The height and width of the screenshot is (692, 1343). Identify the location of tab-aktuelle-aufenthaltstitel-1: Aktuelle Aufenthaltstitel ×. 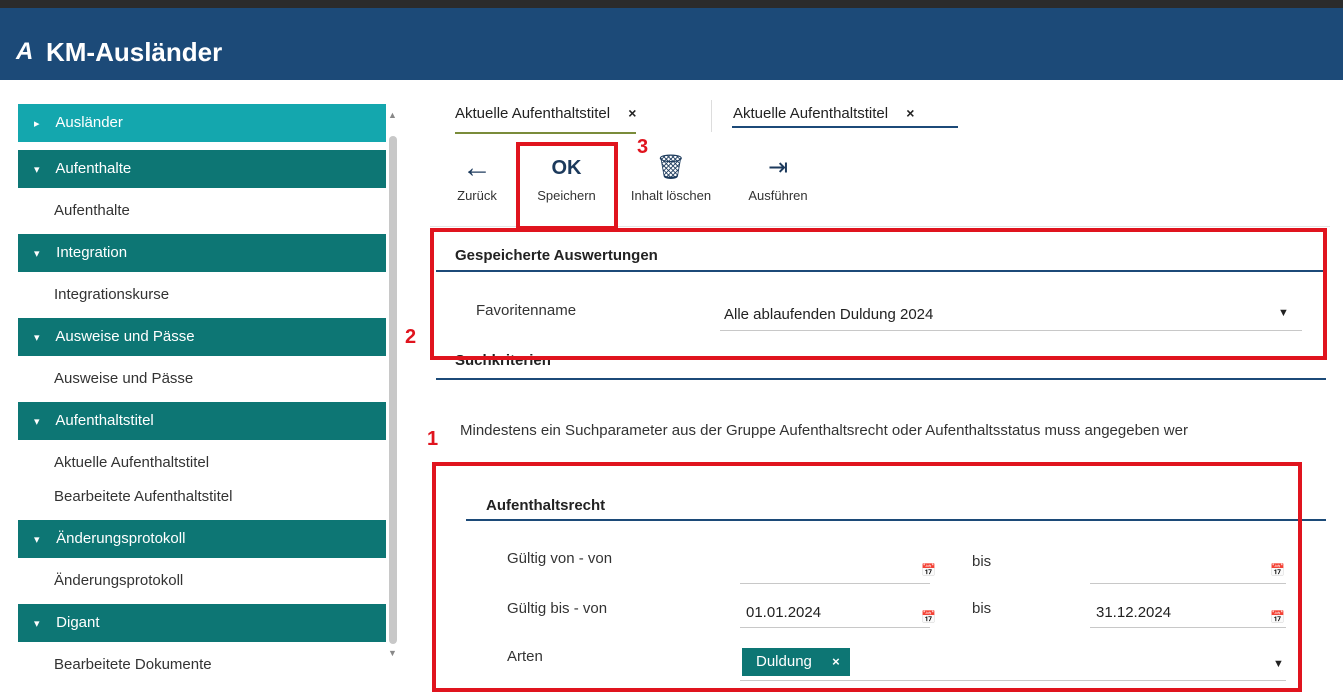
(546, 119).